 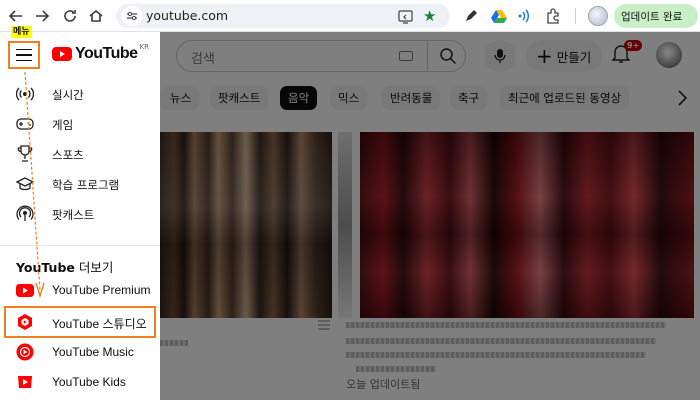 I want to click on drawer-item-live: 실시간, so click(x=80, y=94).